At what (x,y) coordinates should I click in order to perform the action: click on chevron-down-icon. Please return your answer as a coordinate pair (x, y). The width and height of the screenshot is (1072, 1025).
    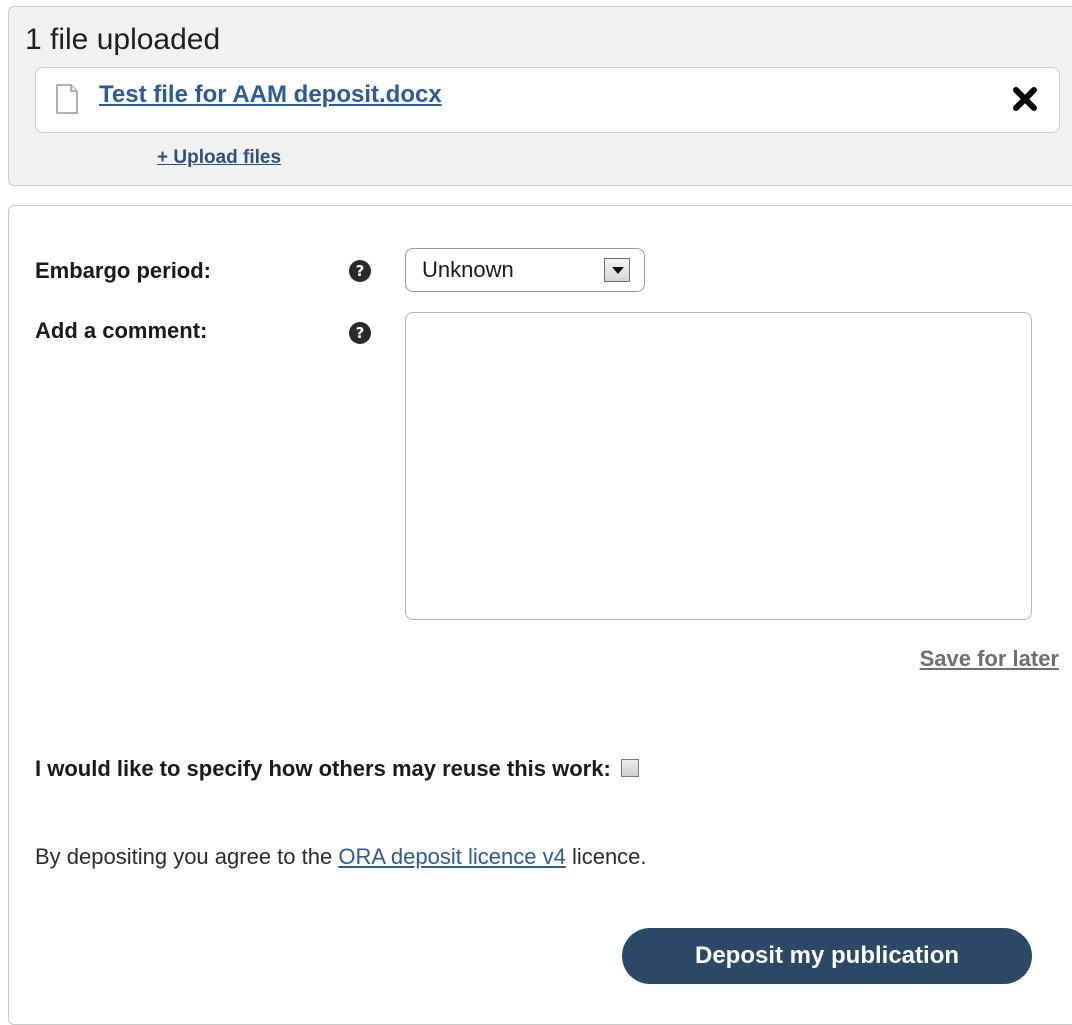
    Looking at the image, I should click on (617, 270).